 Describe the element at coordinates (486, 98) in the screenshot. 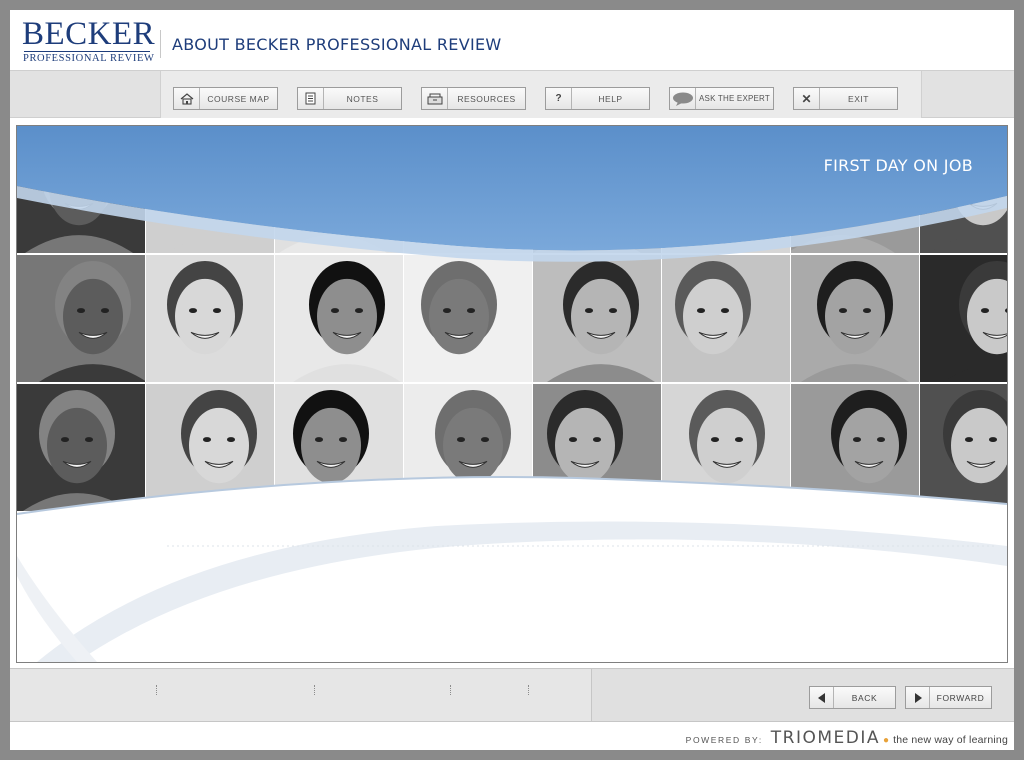

I see `resources-label: RESOURCES` at that location.